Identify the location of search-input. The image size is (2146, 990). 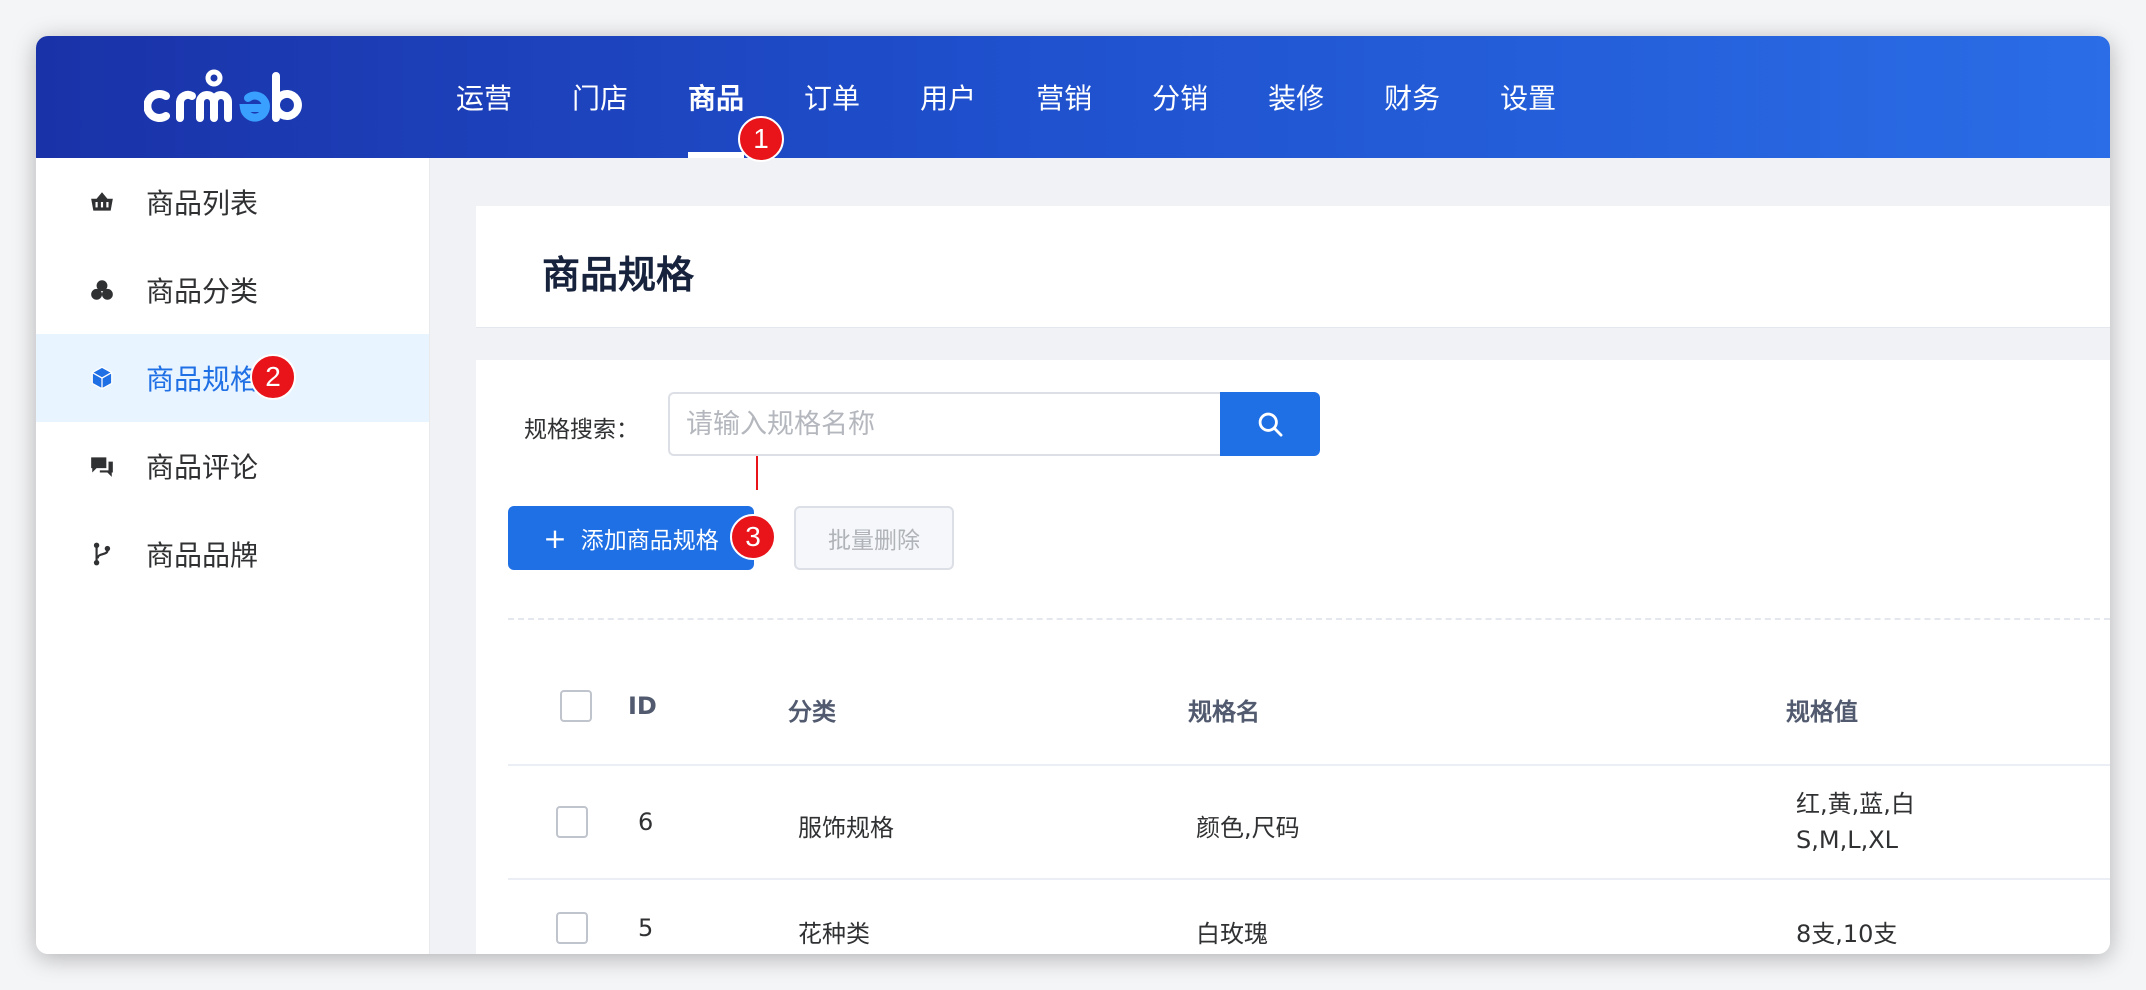
(944, 424).